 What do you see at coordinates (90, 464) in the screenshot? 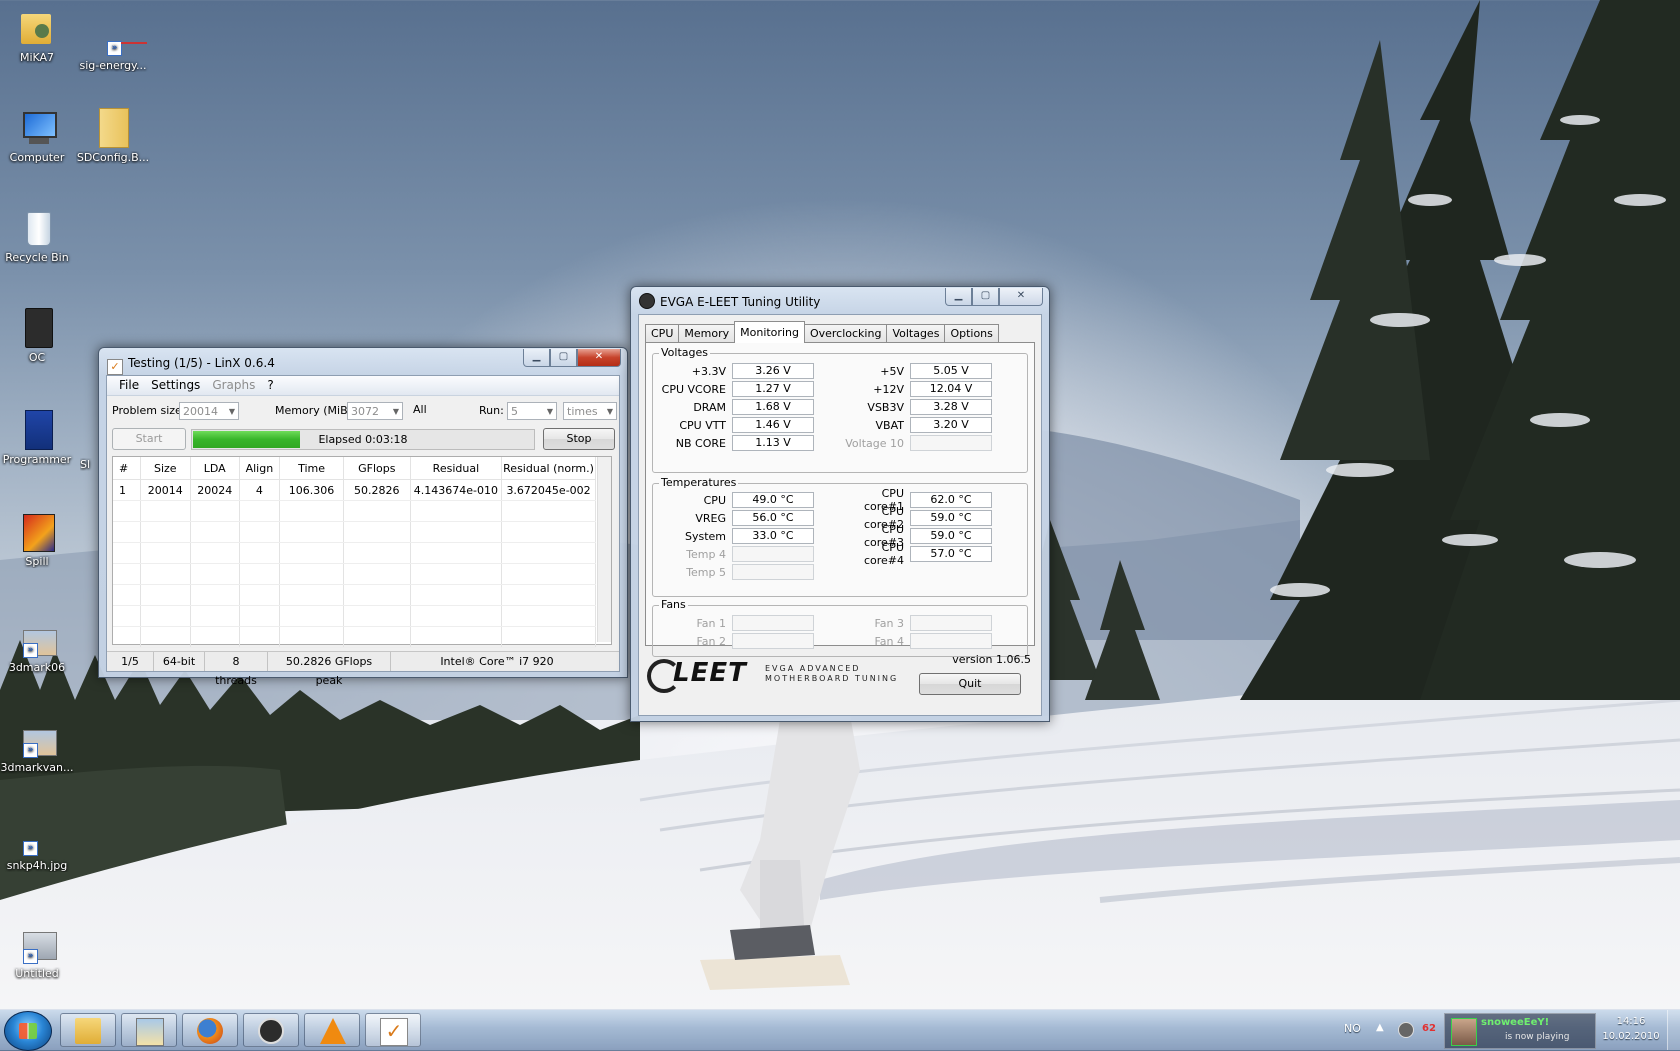
I see `desktop-icon-sl: Sl` at bounding box center [90, 464].